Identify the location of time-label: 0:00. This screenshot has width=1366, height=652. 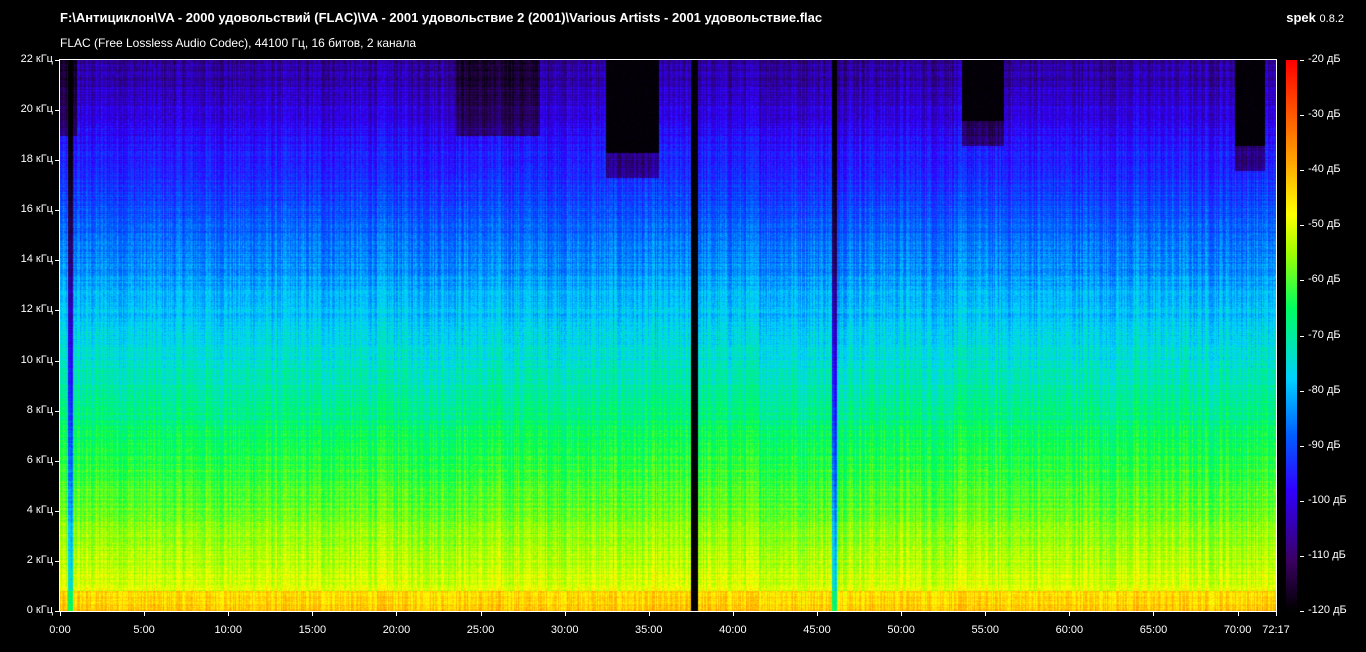
(60, 630).